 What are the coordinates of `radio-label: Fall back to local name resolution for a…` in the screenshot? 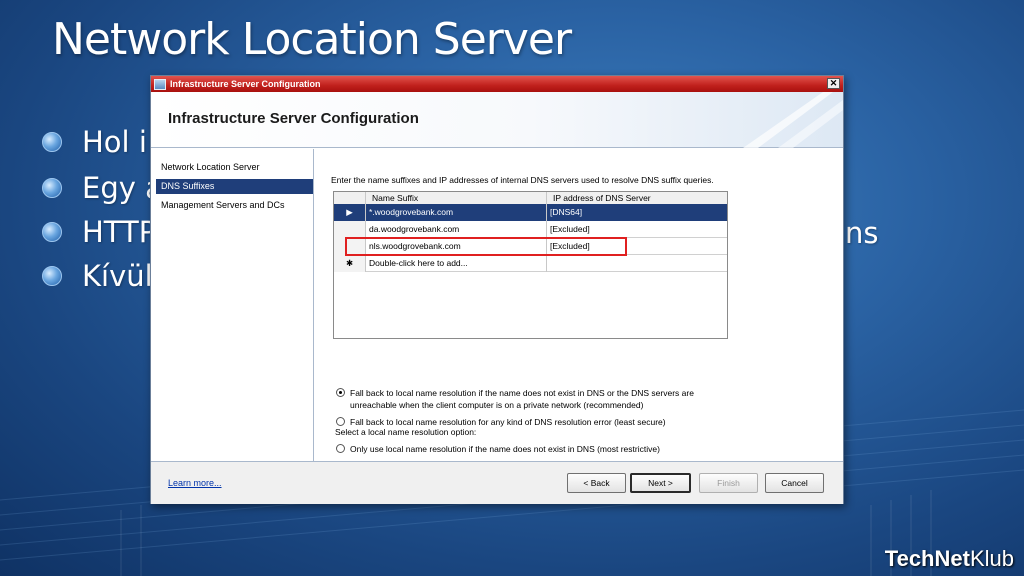 It's located at (508, 422).